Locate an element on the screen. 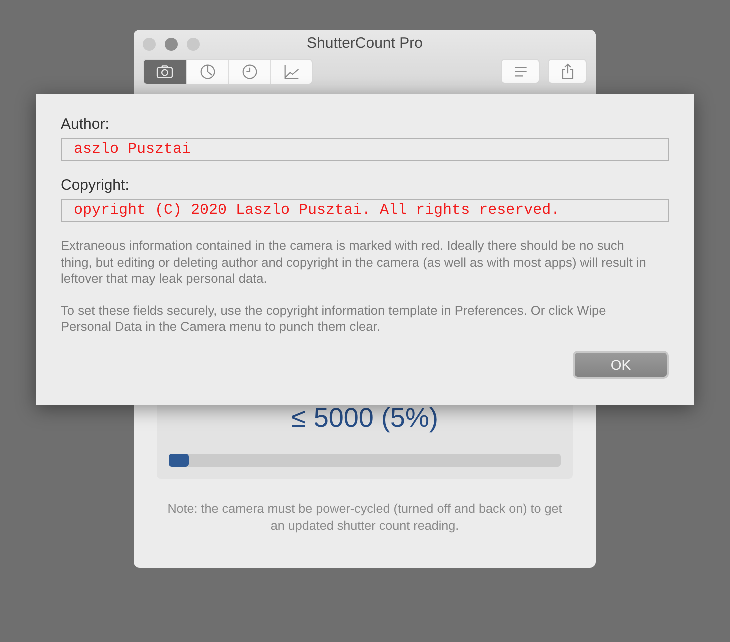 The width and height of the screenshot is (730, 642). field-label: Author: is located at coordinates (85, 124).